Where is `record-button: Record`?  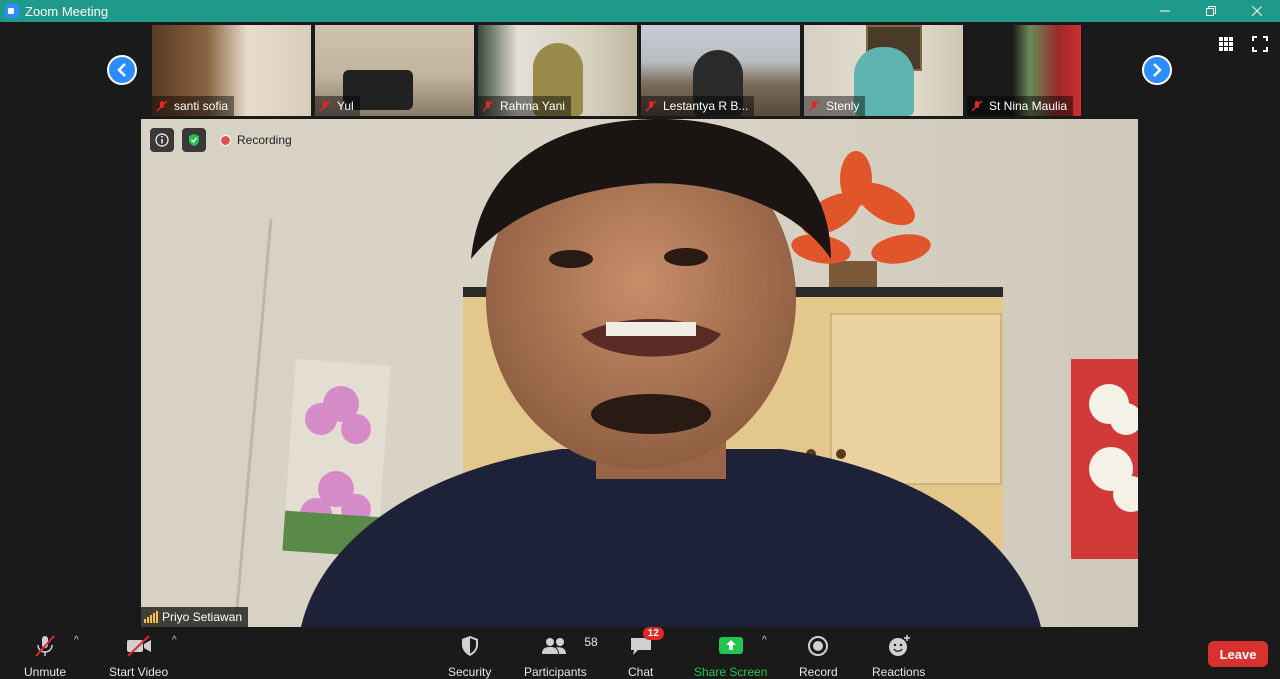 record-button: Record is located at coordinates (818, 656).